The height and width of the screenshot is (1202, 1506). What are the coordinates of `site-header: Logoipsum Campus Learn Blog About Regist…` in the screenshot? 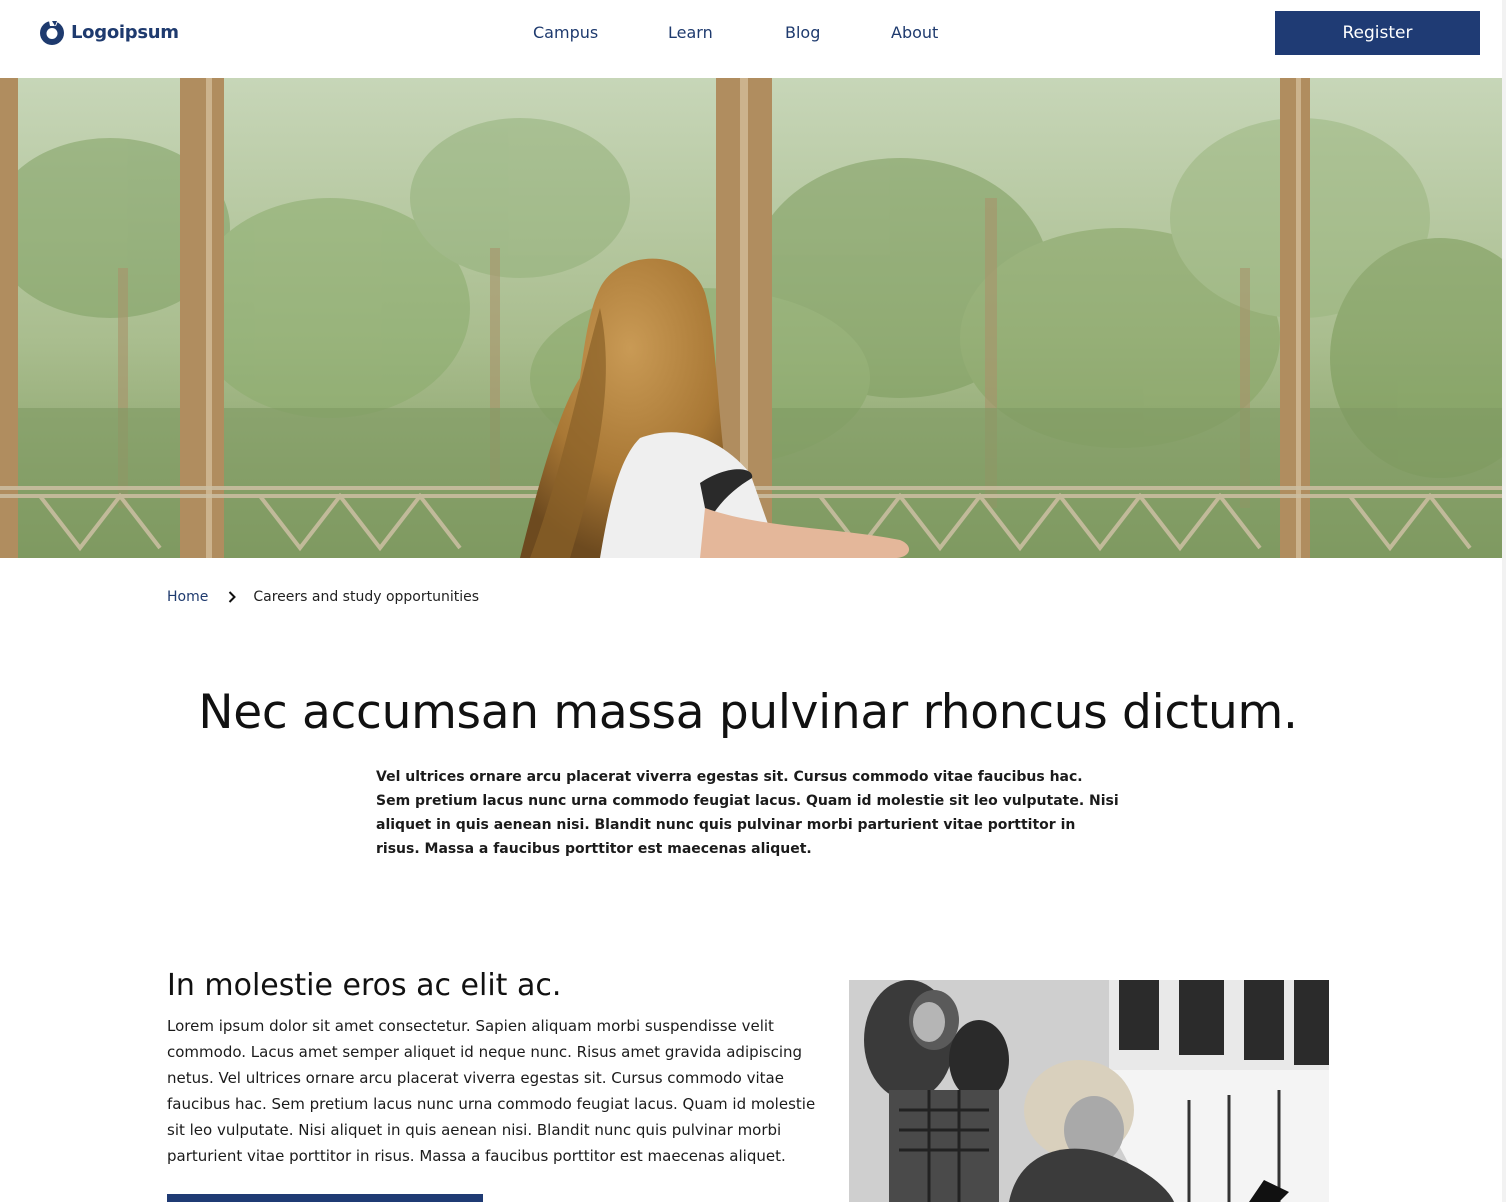 It's located at (753, 39).